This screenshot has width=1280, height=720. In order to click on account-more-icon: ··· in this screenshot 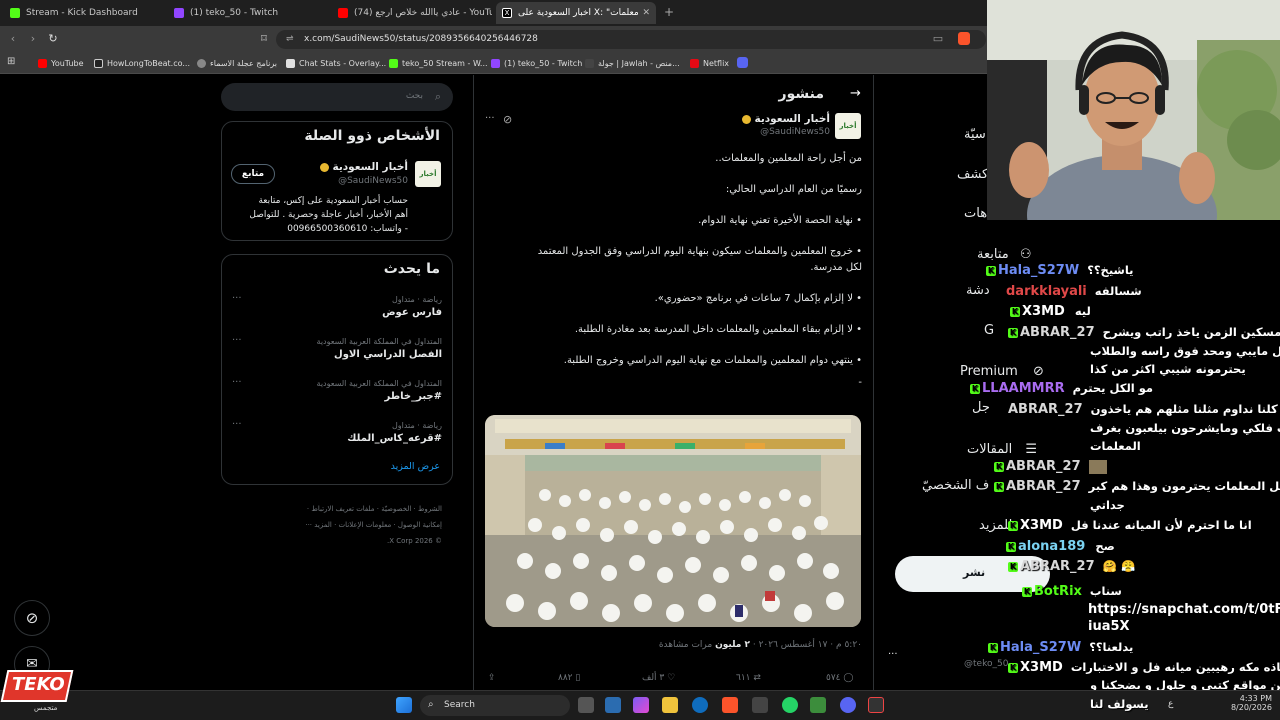, I will do `click(893, 654)`.